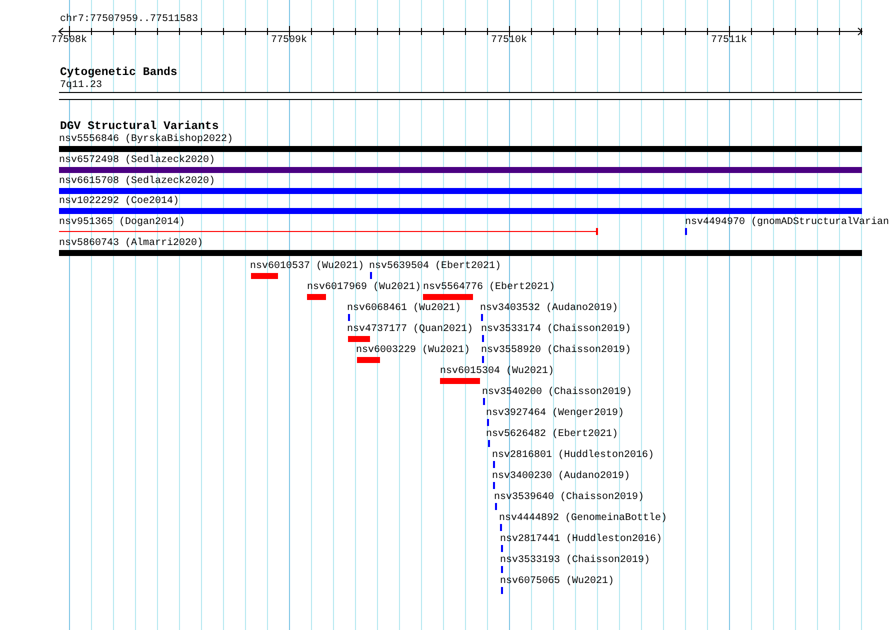 The height and width of the screenshot is (630, 890). I want to click on variant-label: nsv3558920 (Chaisson2019), so click(556, 350).